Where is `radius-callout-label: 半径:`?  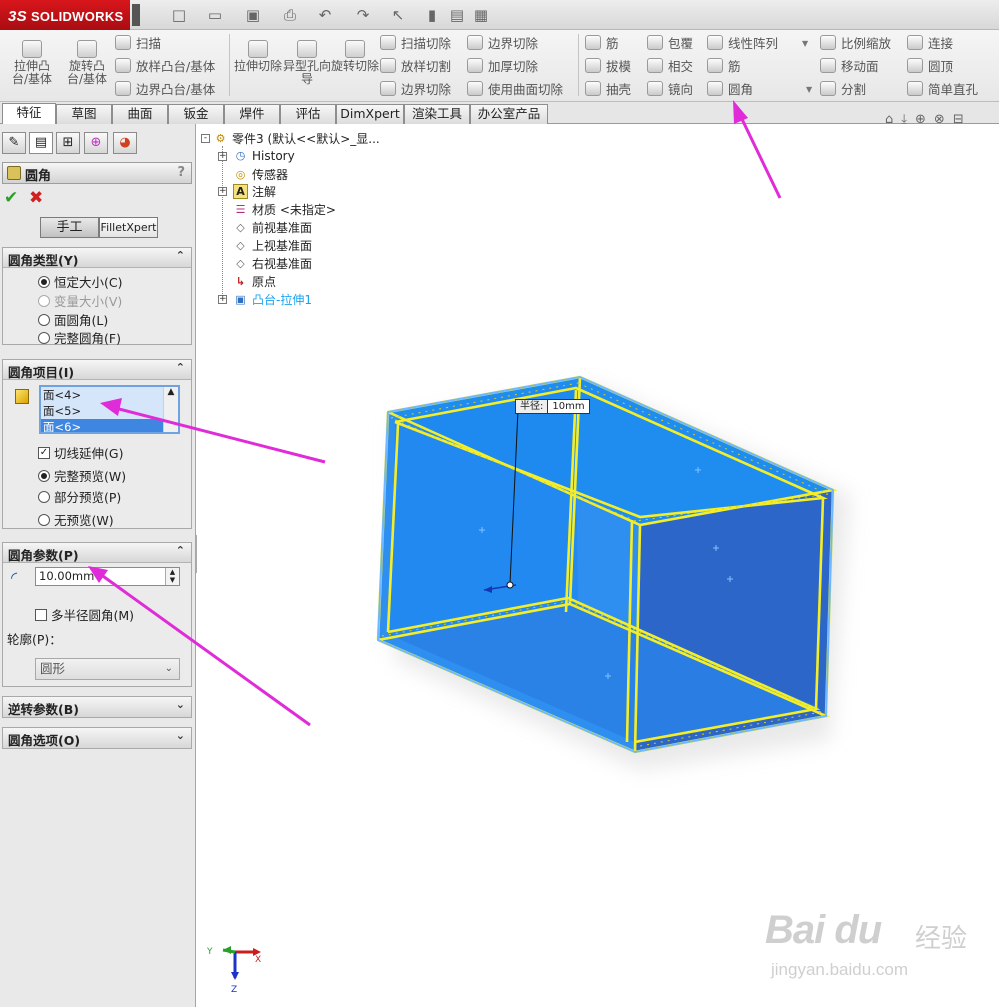
radius-callout-label: 半径: is located at coordinates (532, 406).